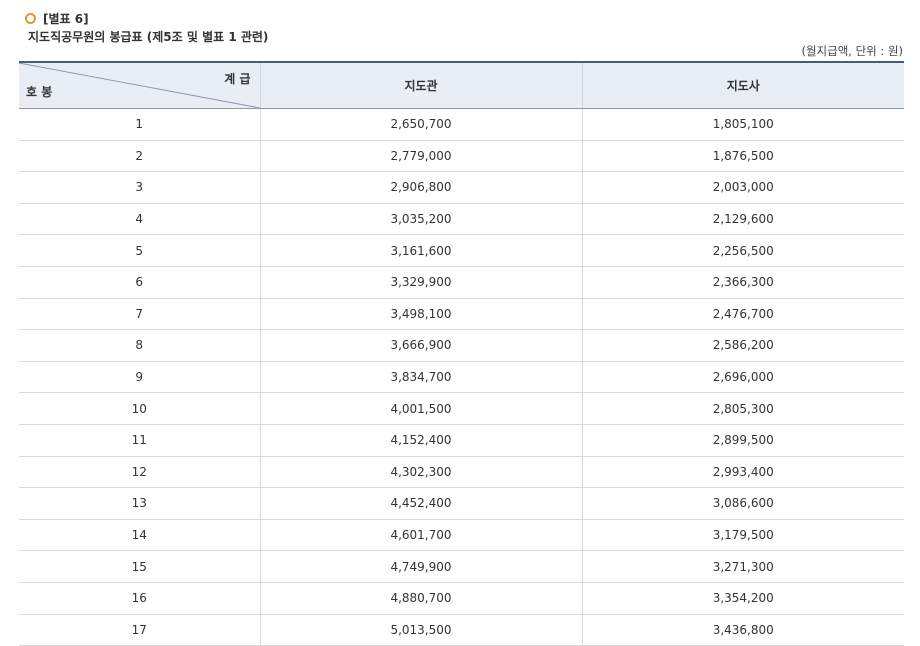 The height and width of the screenshot is (646, 920). I want to click on table-row: 15 4,749,900 3,271,300, so click(461, 566).